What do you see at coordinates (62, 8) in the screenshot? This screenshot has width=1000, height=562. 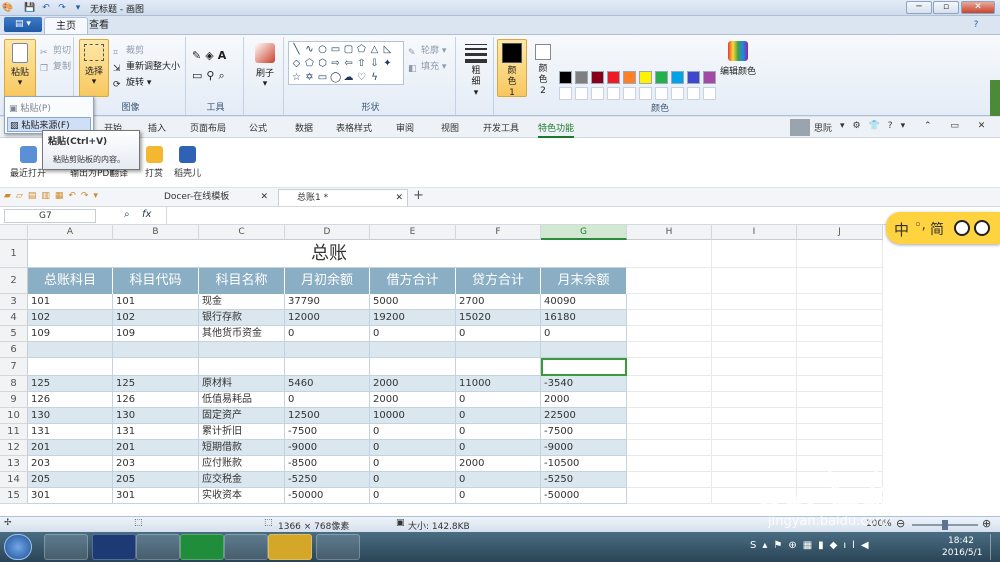 I see `redo-icon: ↷` at bounding box center [62, 8].